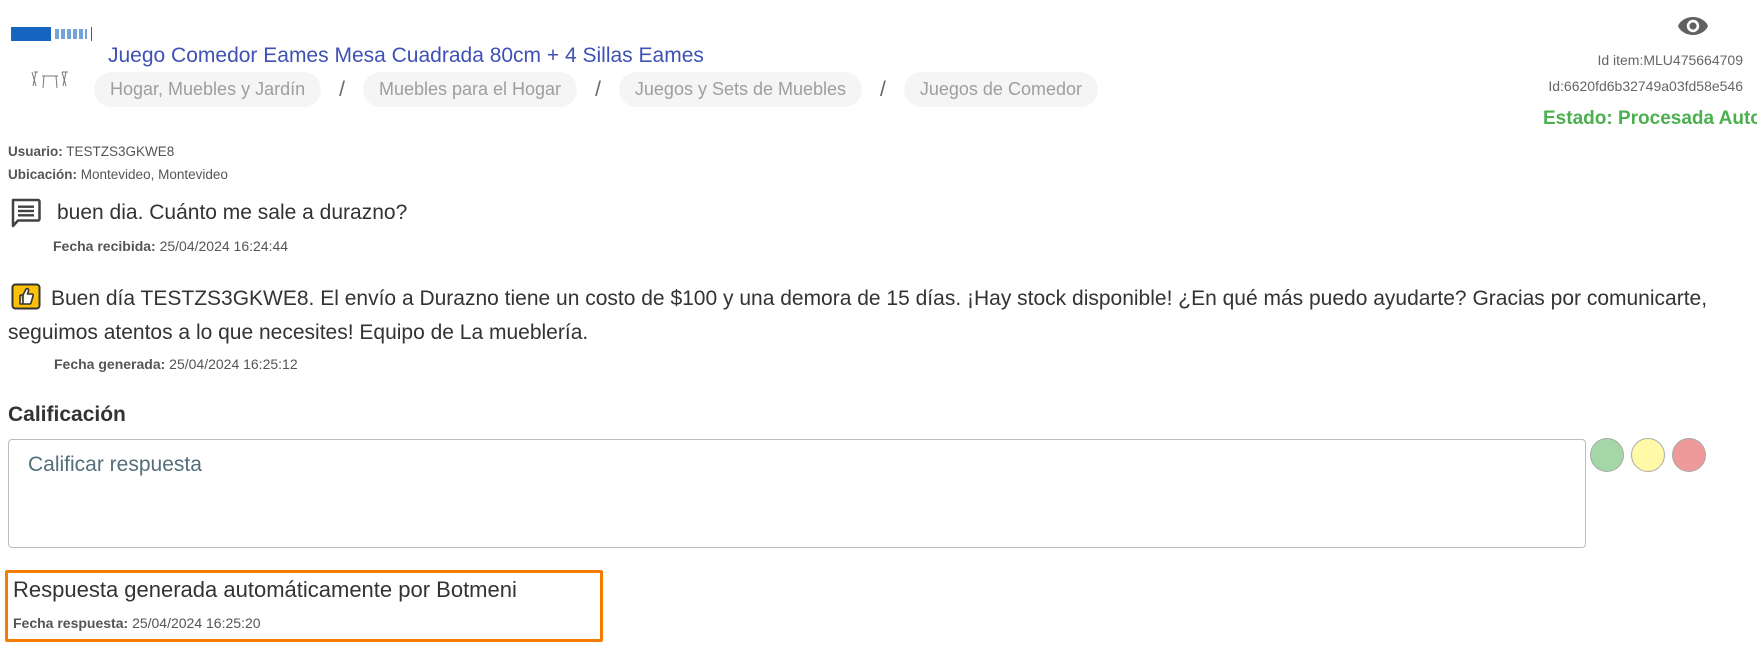  I want to click on chat-icon, so click(26, 213).